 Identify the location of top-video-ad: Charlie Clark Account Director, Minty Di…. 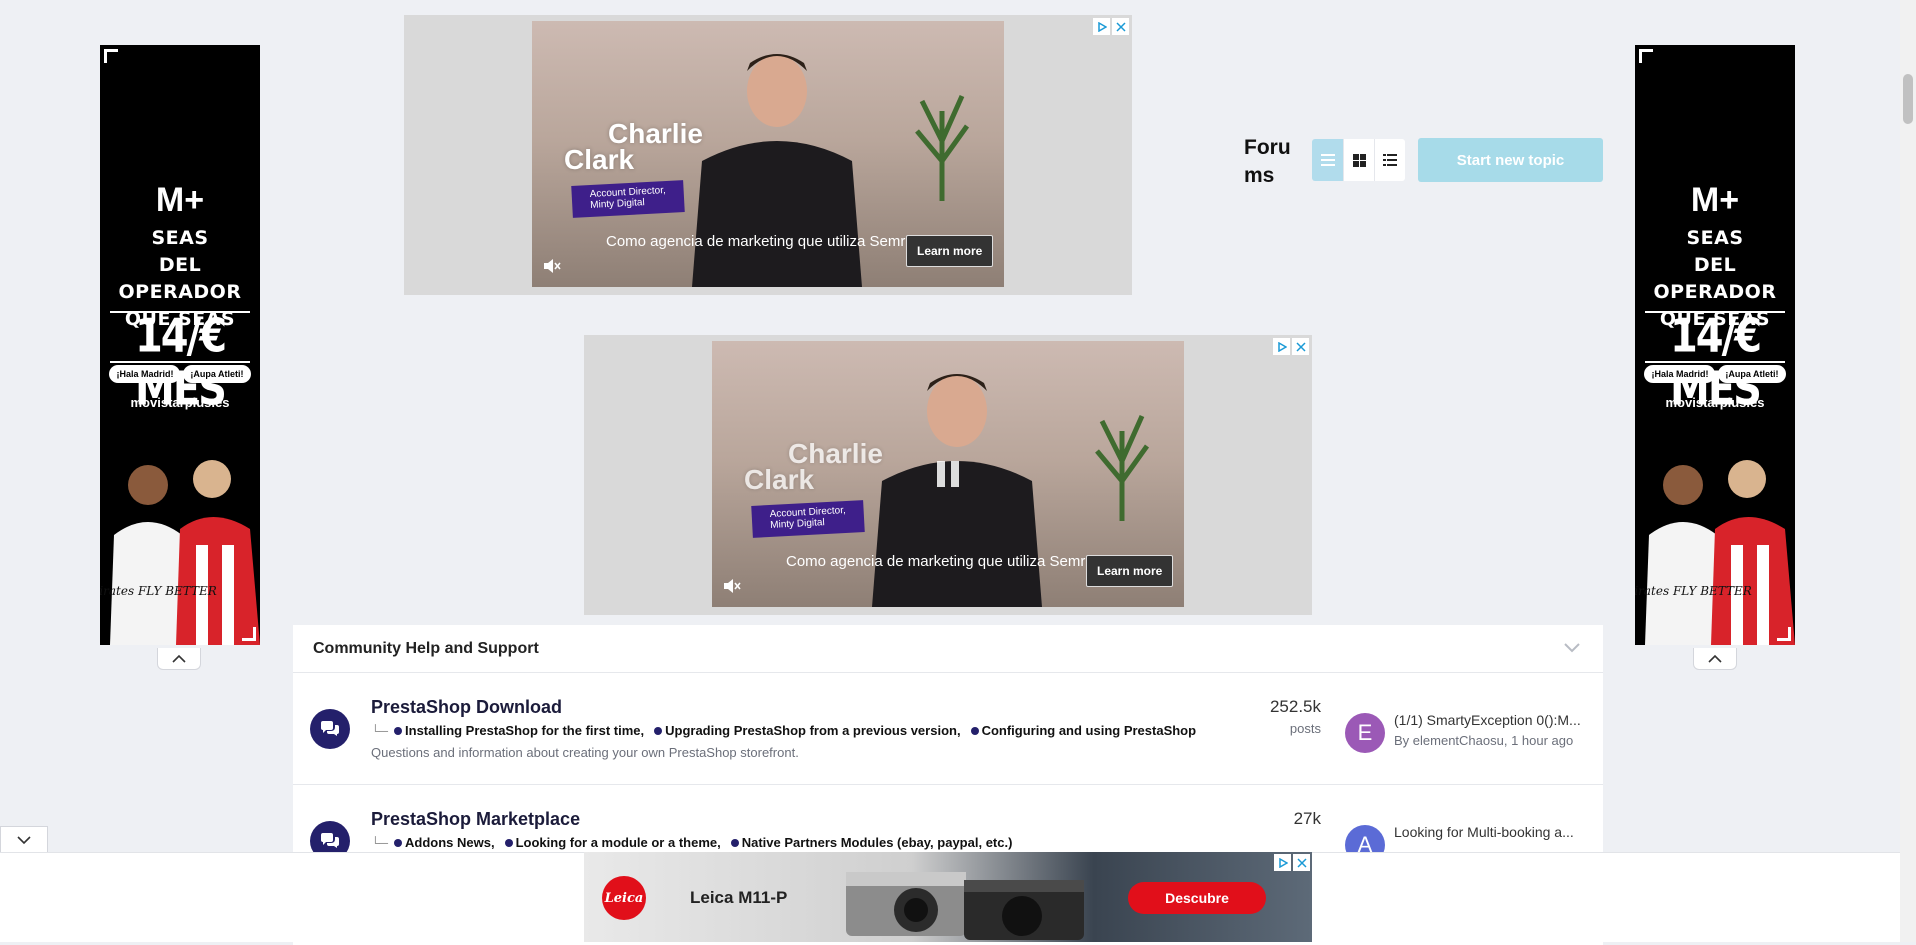
(768, 155).